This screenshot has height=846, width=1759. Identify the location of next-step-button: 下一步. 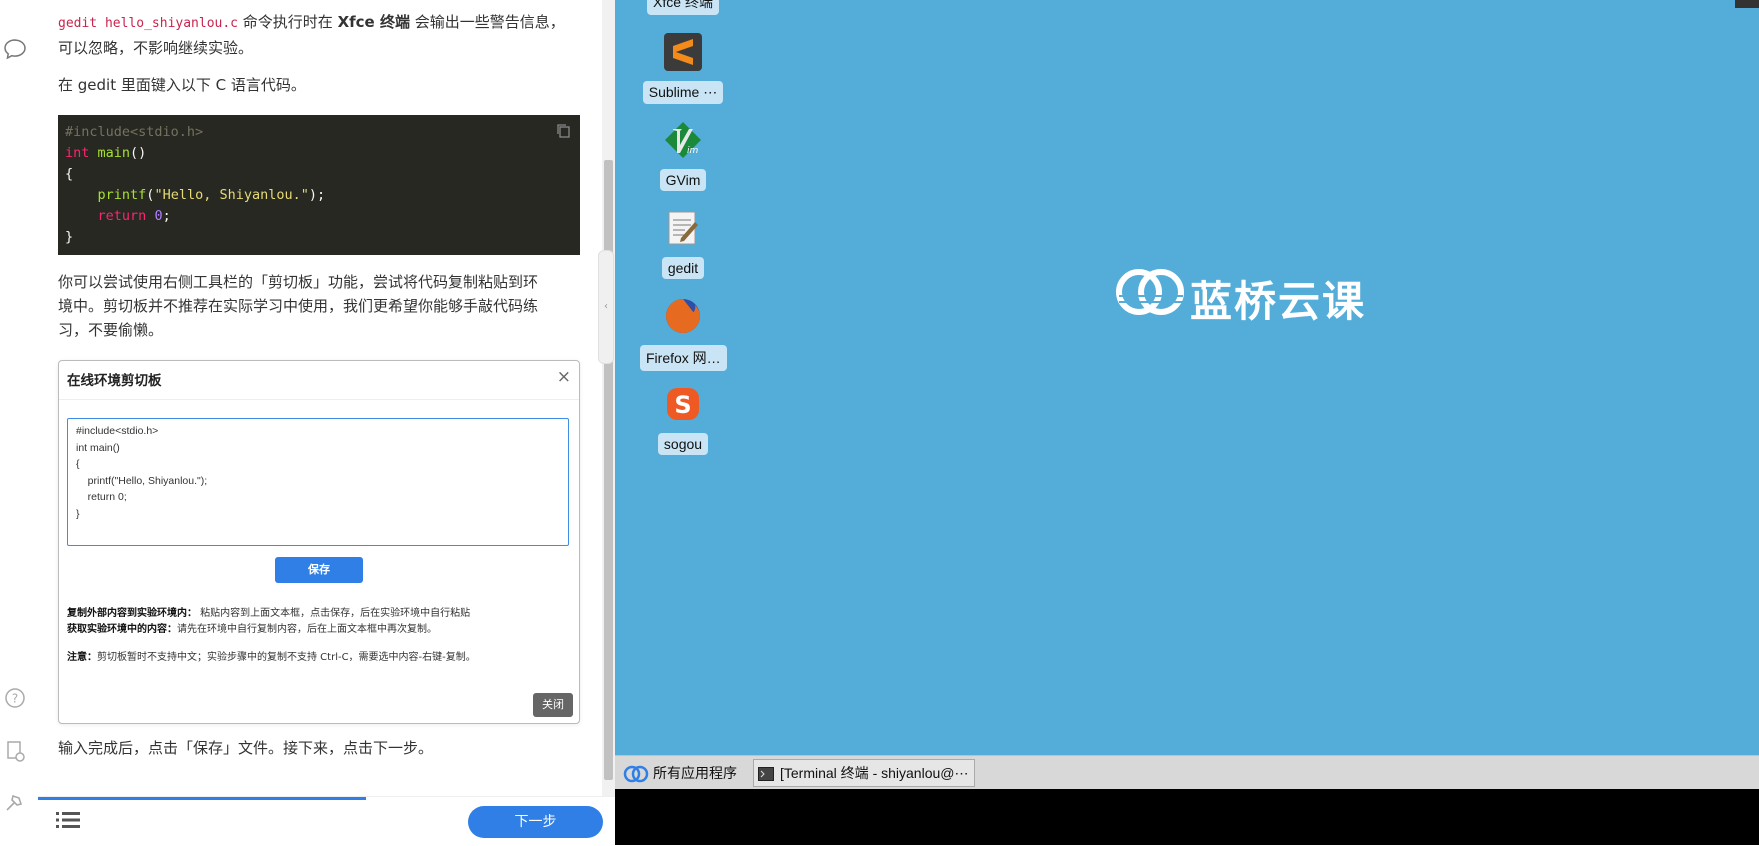
(535, 822).